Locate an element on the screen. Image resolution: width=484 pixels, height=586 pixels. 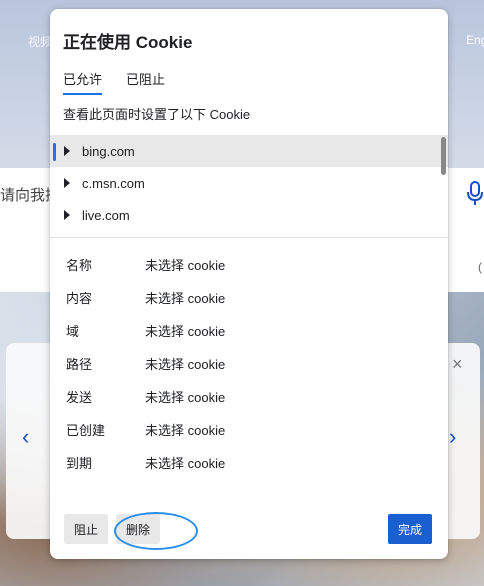
domain-label: bing.com is located at coordinates (108, 151).